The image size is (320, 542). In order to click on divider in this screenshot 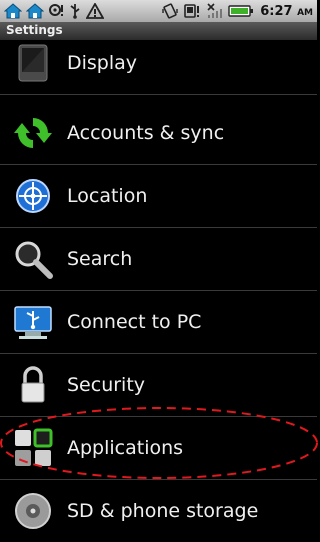, I will do `click(158, 94)`.